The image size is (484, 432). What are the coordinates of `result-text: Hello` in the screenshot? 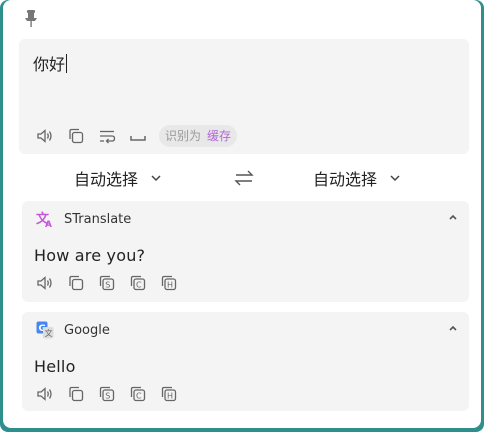 It's located at (55, 366).